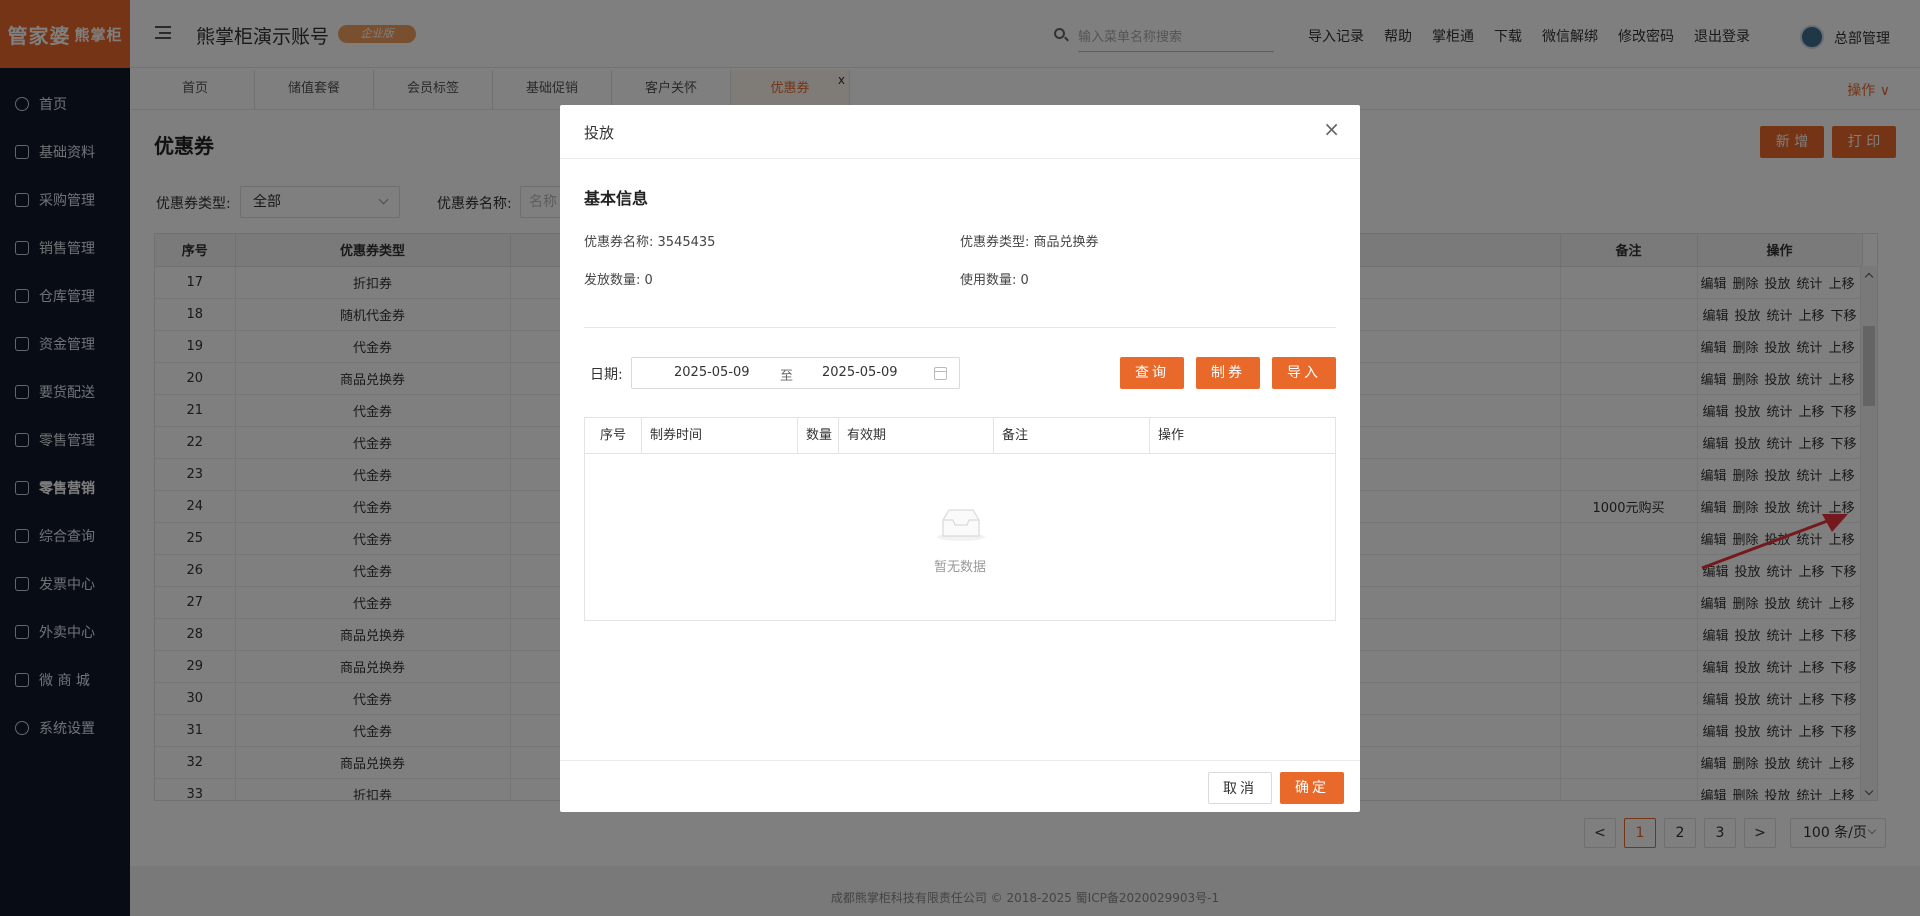 This screenshot has height=916, width=1920. What do you see at coordinates (1304, 373) in the screenshot?
I see `import-button: 导入` at bounding box center [1304, 373].